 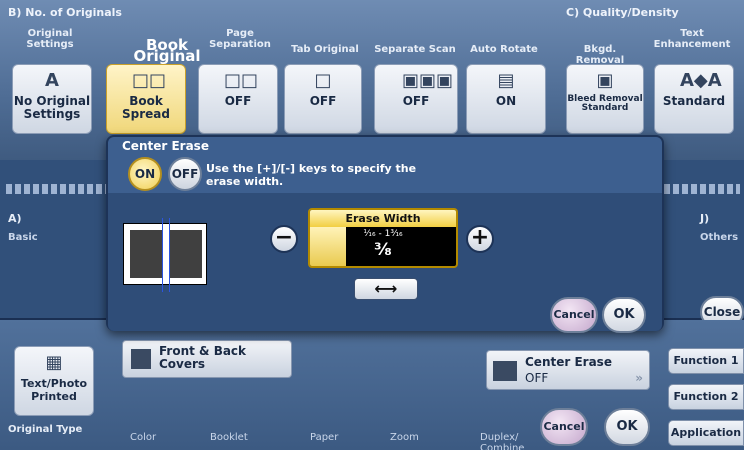 I want to click on section-c-label: C) Quality/Density, so click(x=622, y=12).